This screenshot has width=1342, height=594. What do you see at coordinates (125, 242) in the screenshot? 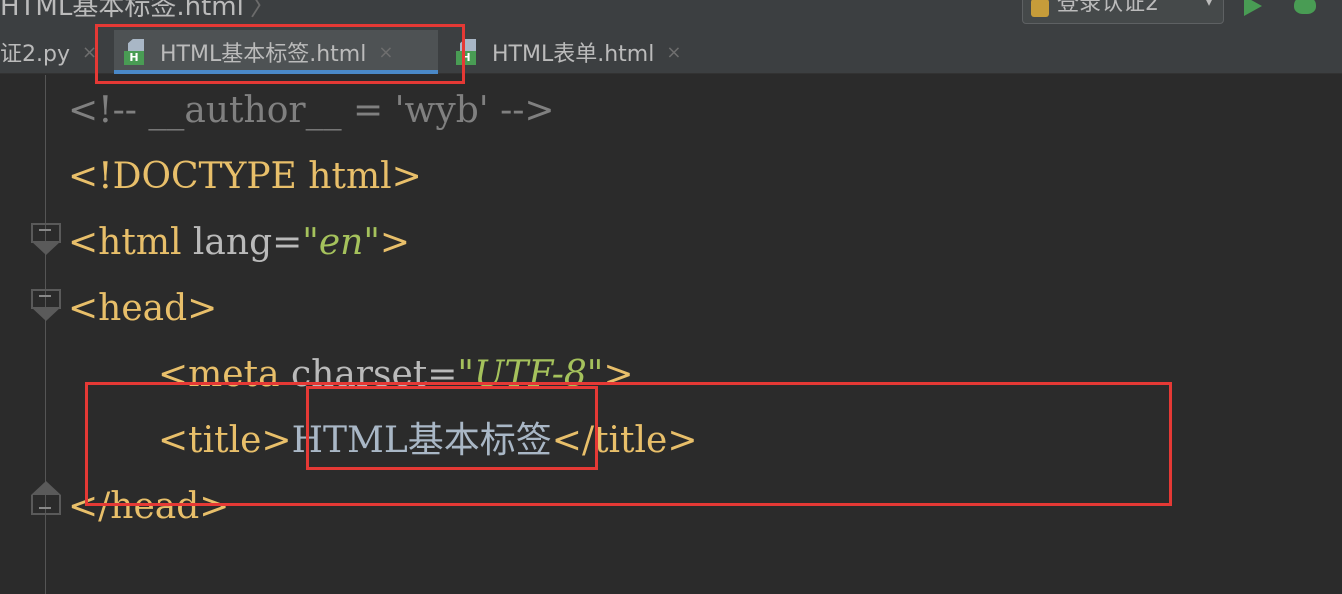
I see `html-tag-open: <html` at bounding box center [125, 242].